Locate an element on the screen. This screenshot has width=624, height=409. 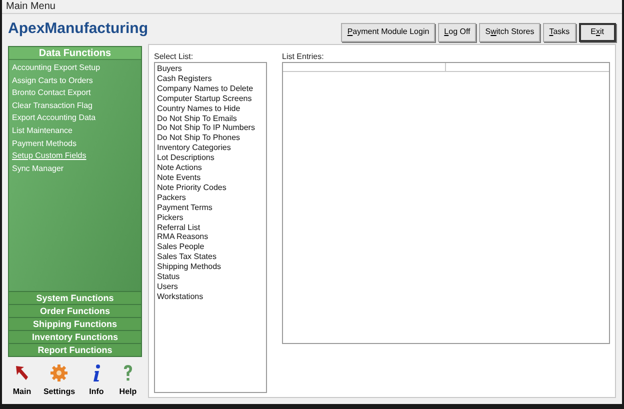
list-item: Pickers is located at coordinates (210, 217).